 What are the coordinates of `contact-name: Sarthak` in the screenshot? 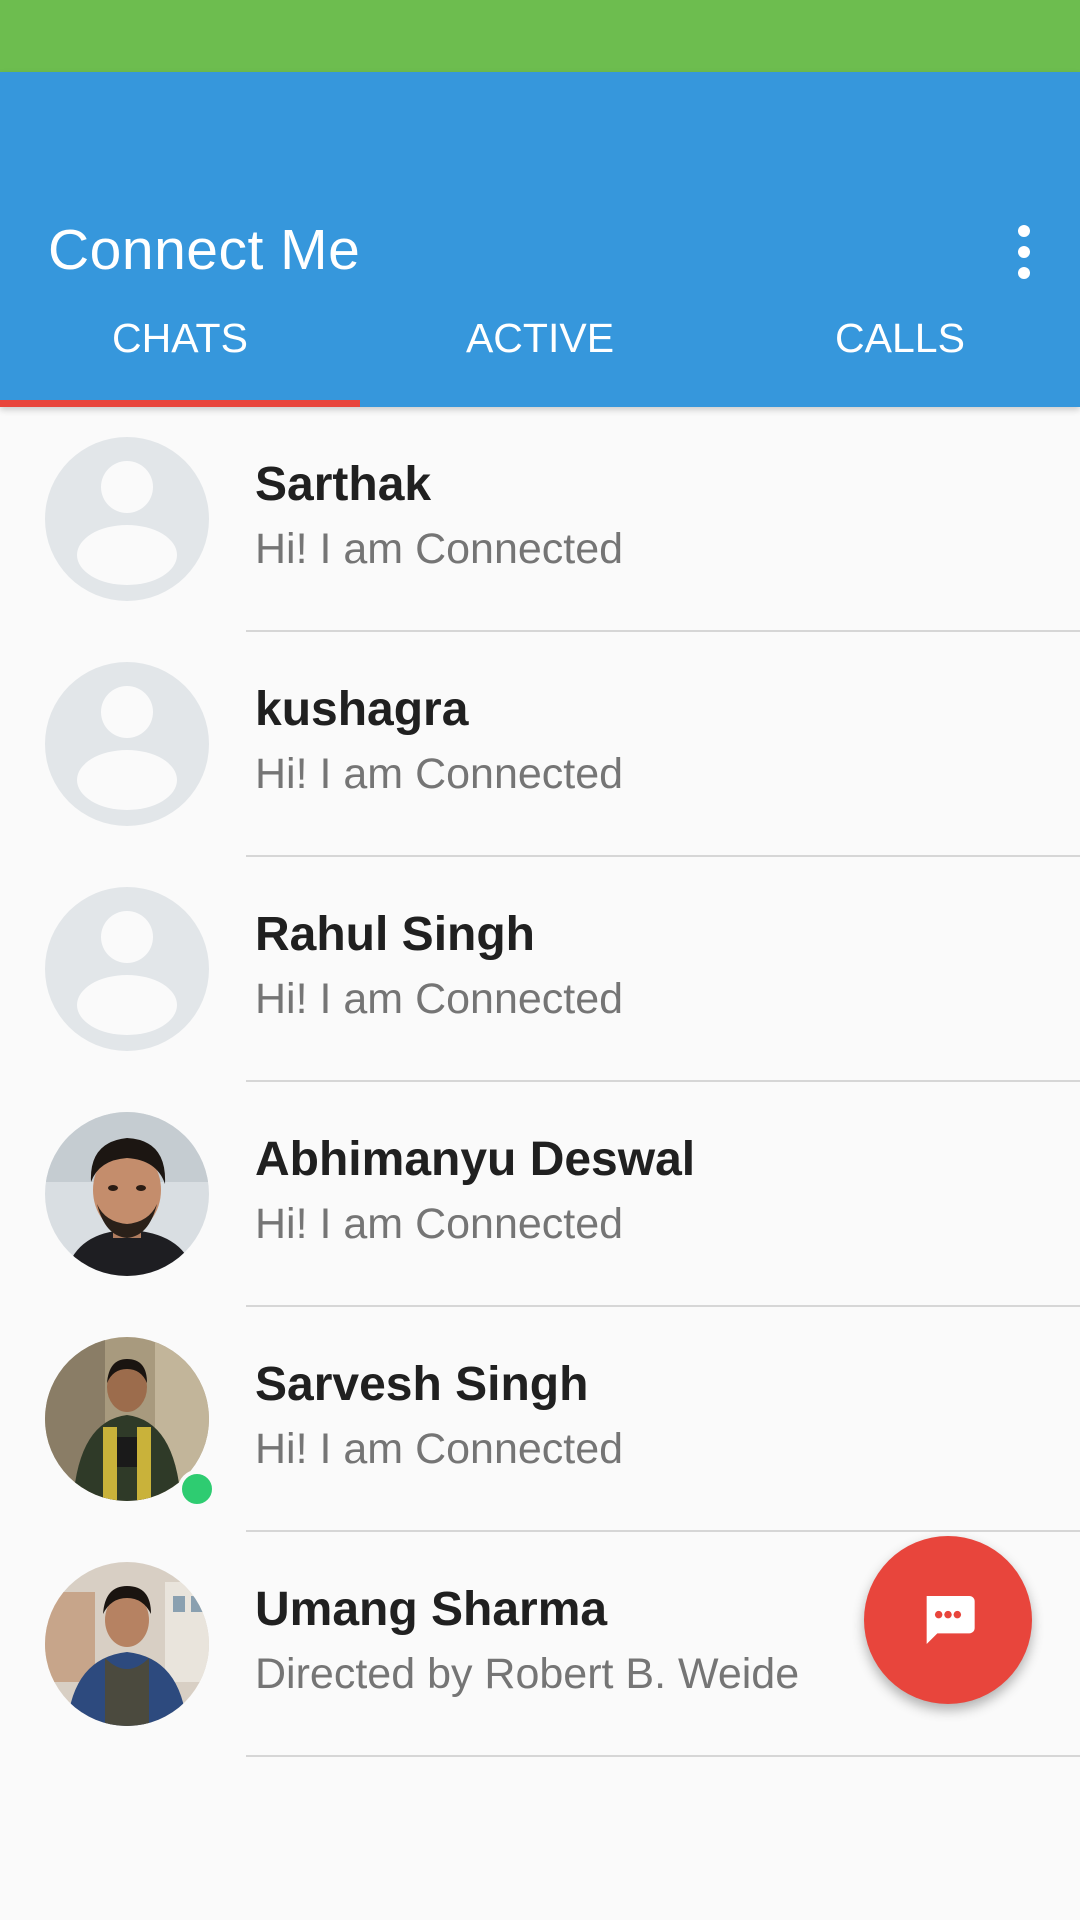 It's located at (343, 484).